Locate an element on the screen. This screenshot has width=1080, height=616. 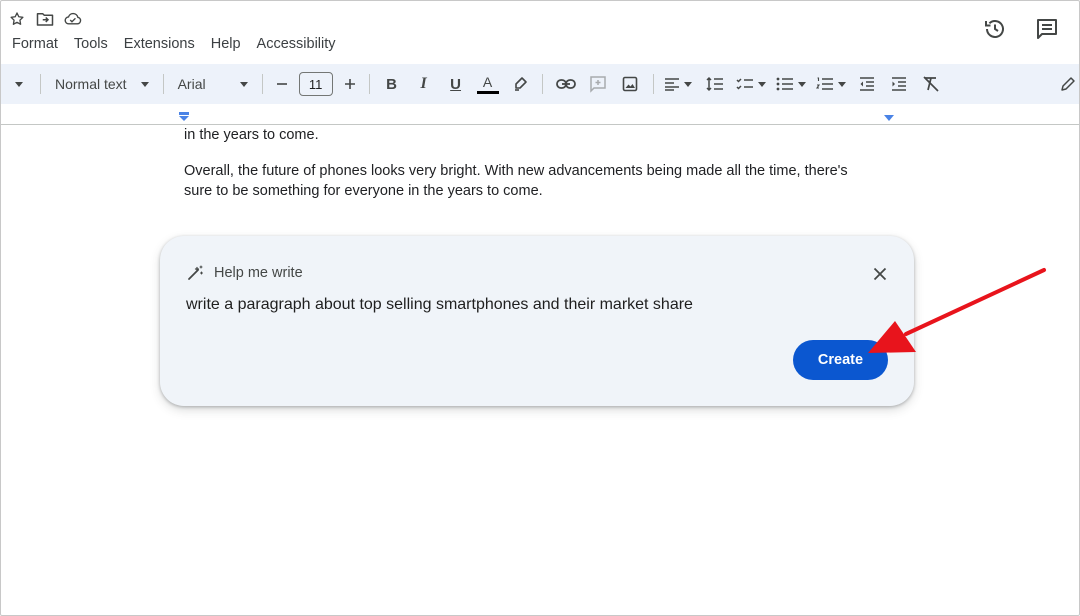
close-button is located at coordinates (880, 274).